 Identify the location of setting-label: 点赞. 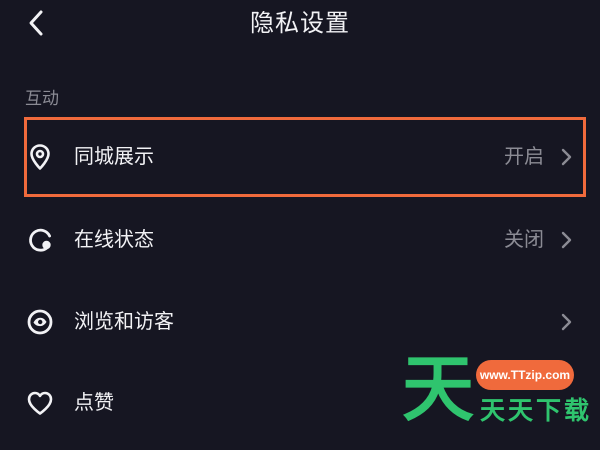
(94, 402).